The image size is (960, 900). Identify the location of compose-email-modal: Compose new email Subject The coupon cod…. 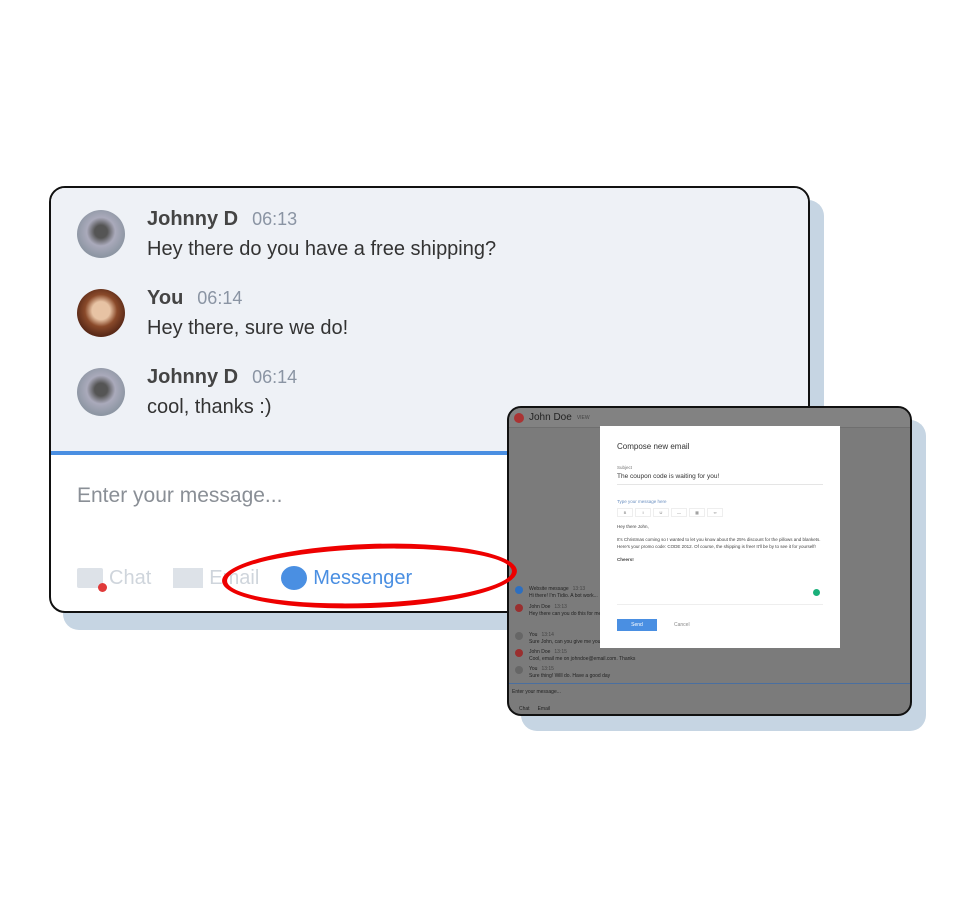
(720, 537).